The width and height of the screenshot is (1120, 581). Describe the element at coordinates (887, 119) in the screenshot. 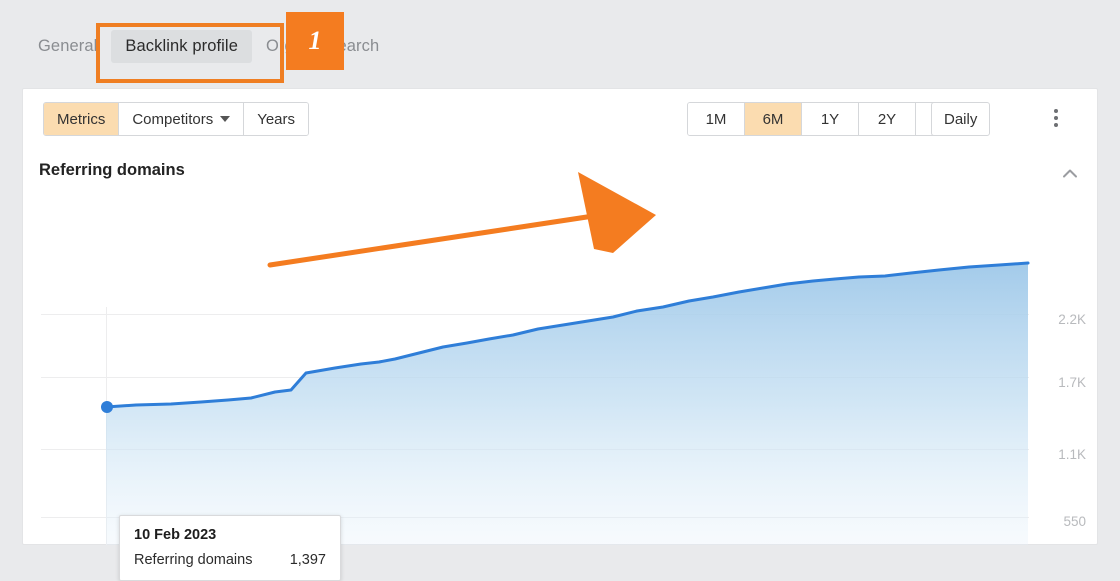

I see `range-button-2y: 2Y` at that location.